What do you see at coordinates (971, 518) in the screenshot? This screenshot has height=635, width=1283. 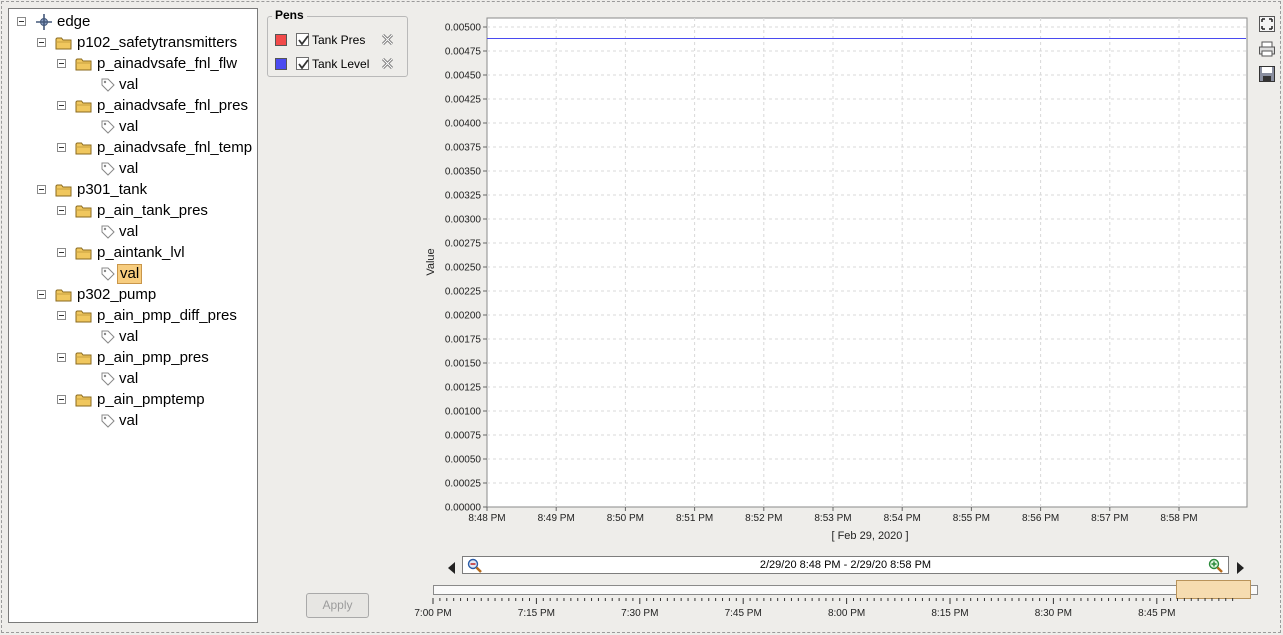 I see `x-tick-label: 8:55 PM` at bounding box center [971, 518].